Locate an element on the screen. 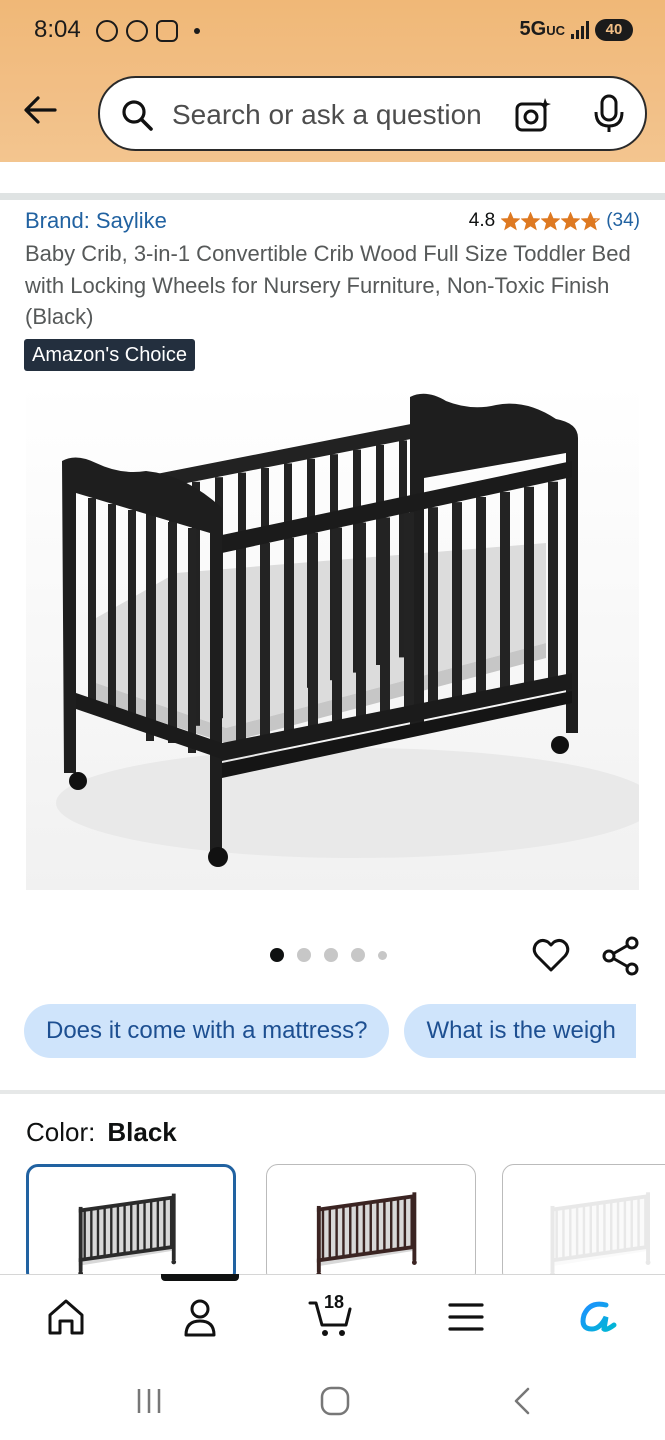 Image resolution: width=665 pixels, height=1440 pixels. status-bar: 8:04 5GUC 40 is located at coordinates (332, 32).